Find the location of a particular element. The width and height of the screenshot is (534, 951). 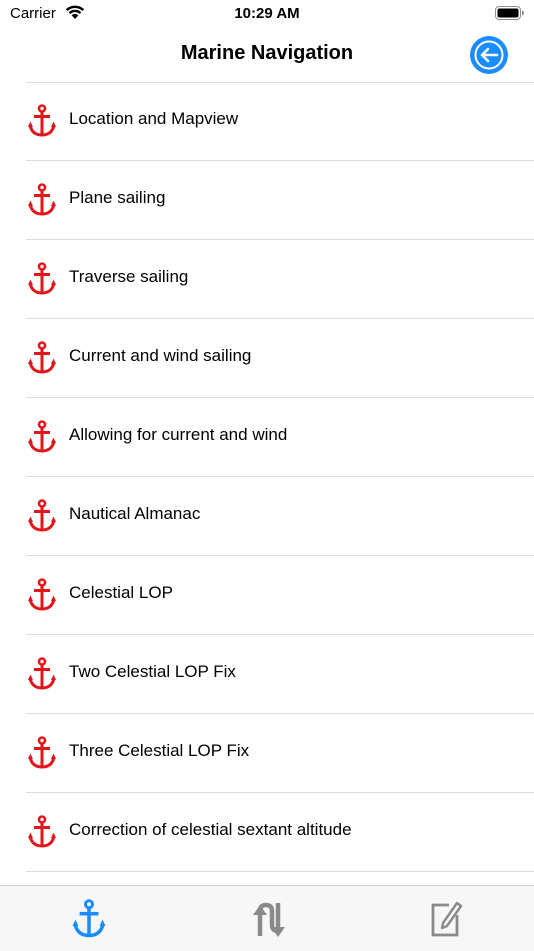

status-time: 10:29 AM is located at coordinates (267, 13).